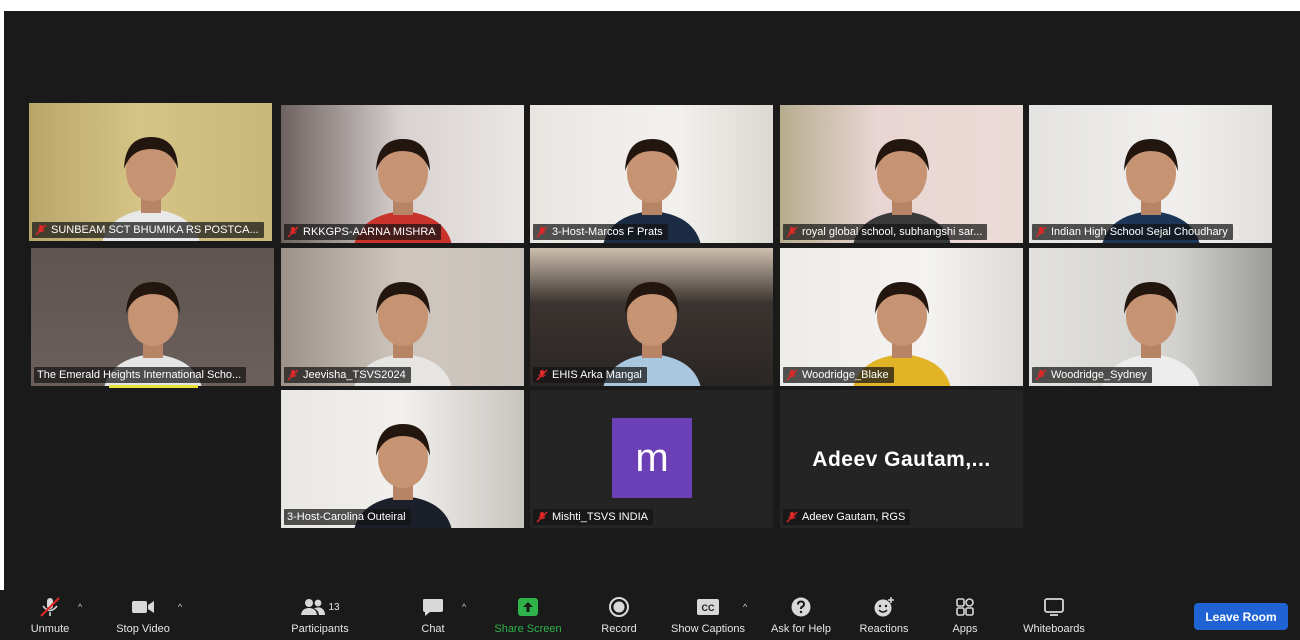  Describe the element at coordinates (590, 375) in the screenshot. I see `participant-name-tag: EHIS Arka Mangal` at that location.